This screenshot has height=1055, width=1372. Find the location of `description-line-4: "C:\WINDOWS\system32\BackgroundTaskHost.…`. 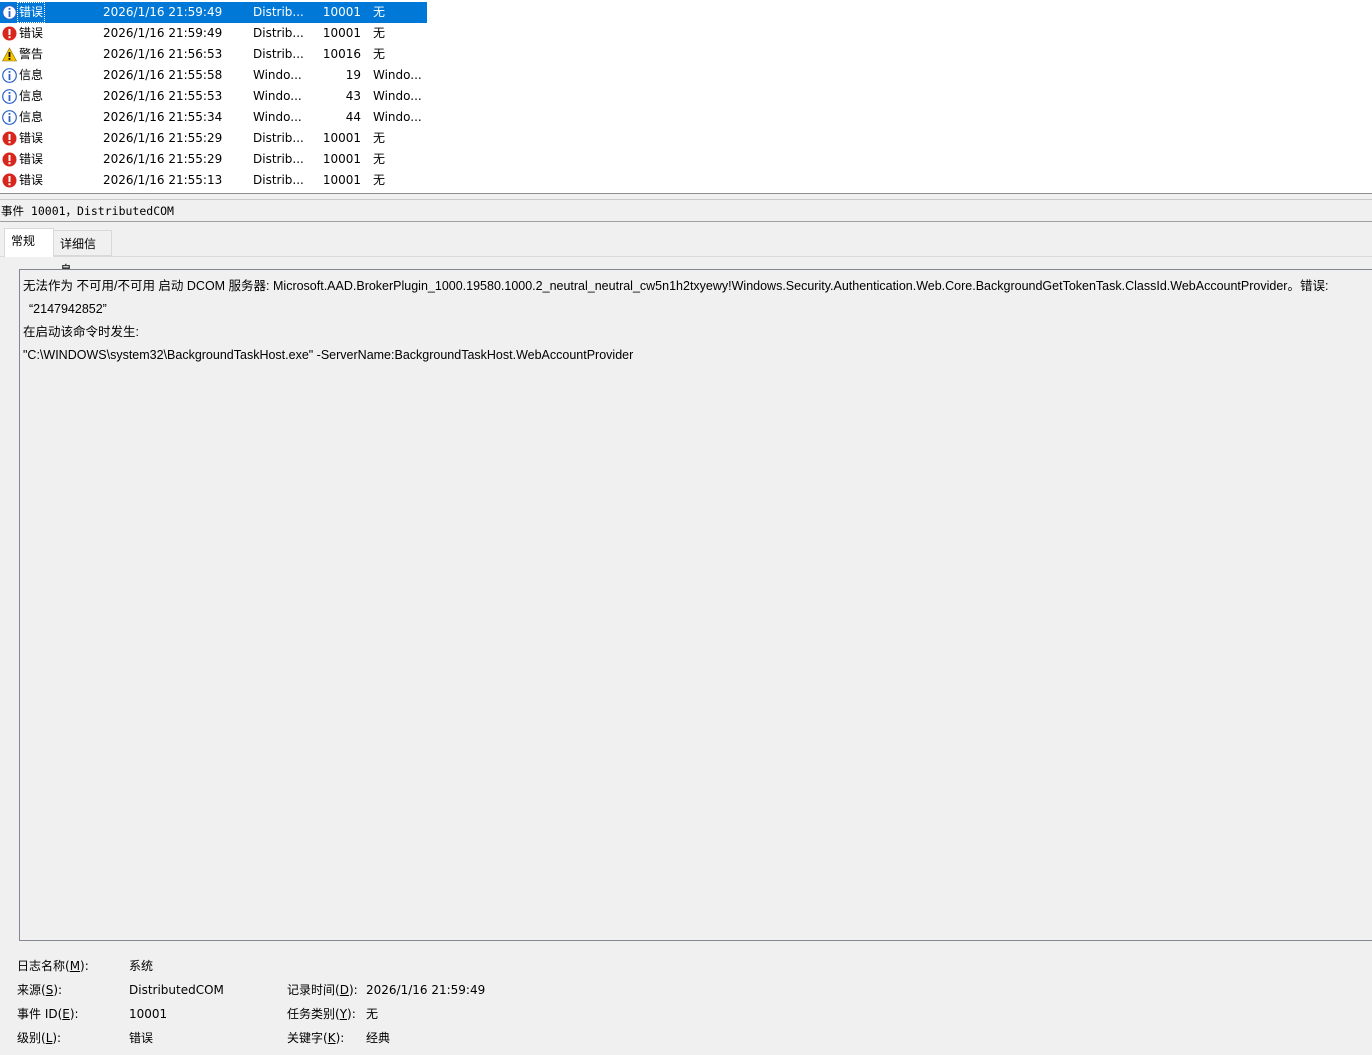

description-line-4: "C:\WINDOWS\system32\BackgroundTaskHost.… is located at coordinates (328, 355).